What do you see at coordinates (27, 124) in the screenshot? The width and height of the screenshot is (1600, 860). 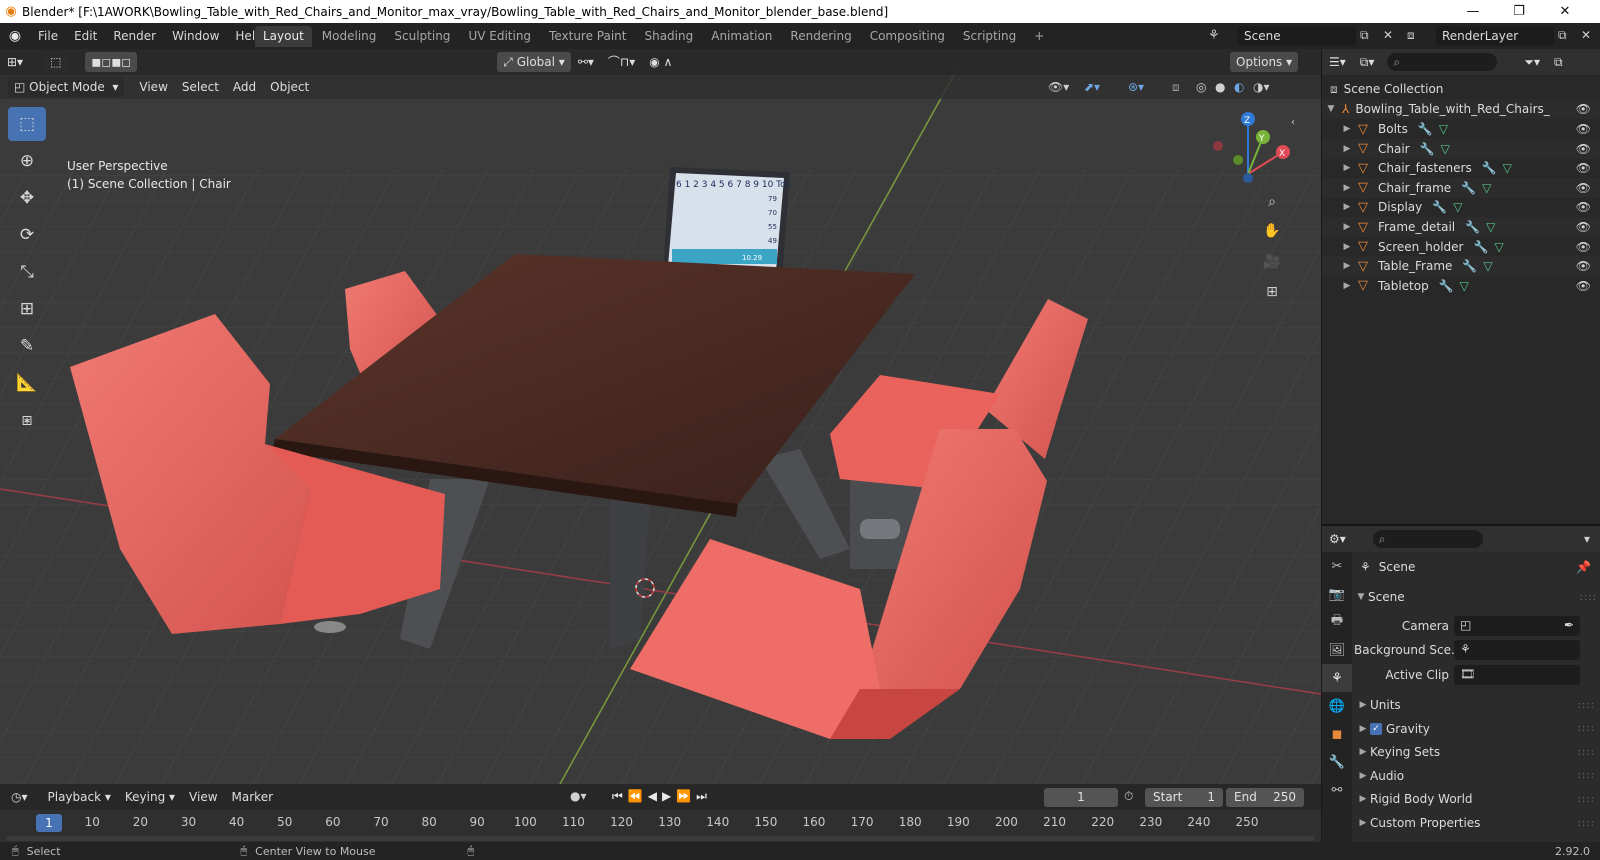 I see `select-box-tool-icon: ⬚` at bounding box center [27, 124].